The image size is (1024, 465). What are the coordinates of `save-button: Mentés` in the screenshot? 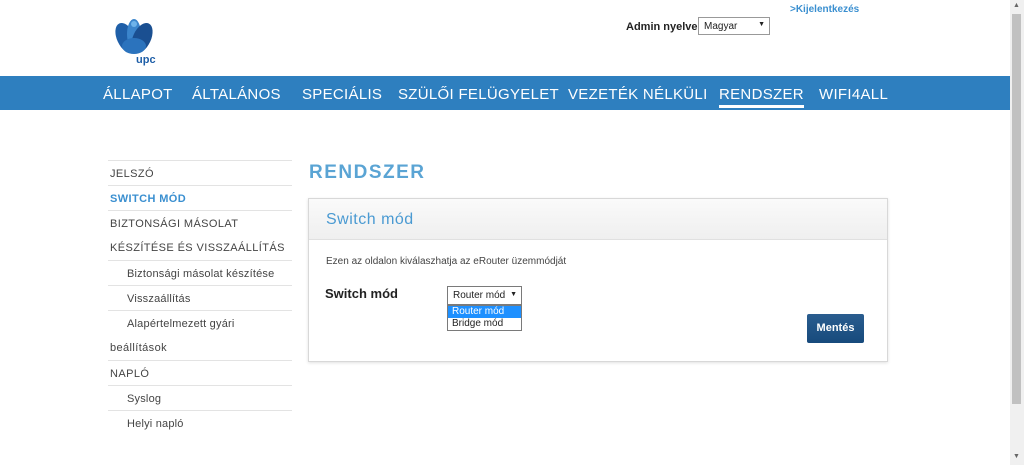 It's located at (835, 328).